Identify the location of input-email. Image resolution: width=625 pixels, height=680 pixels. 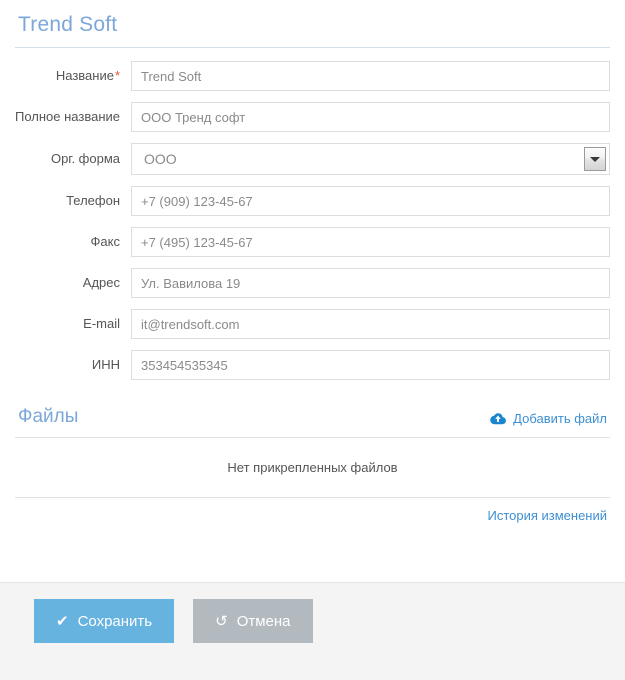
(370, 324).